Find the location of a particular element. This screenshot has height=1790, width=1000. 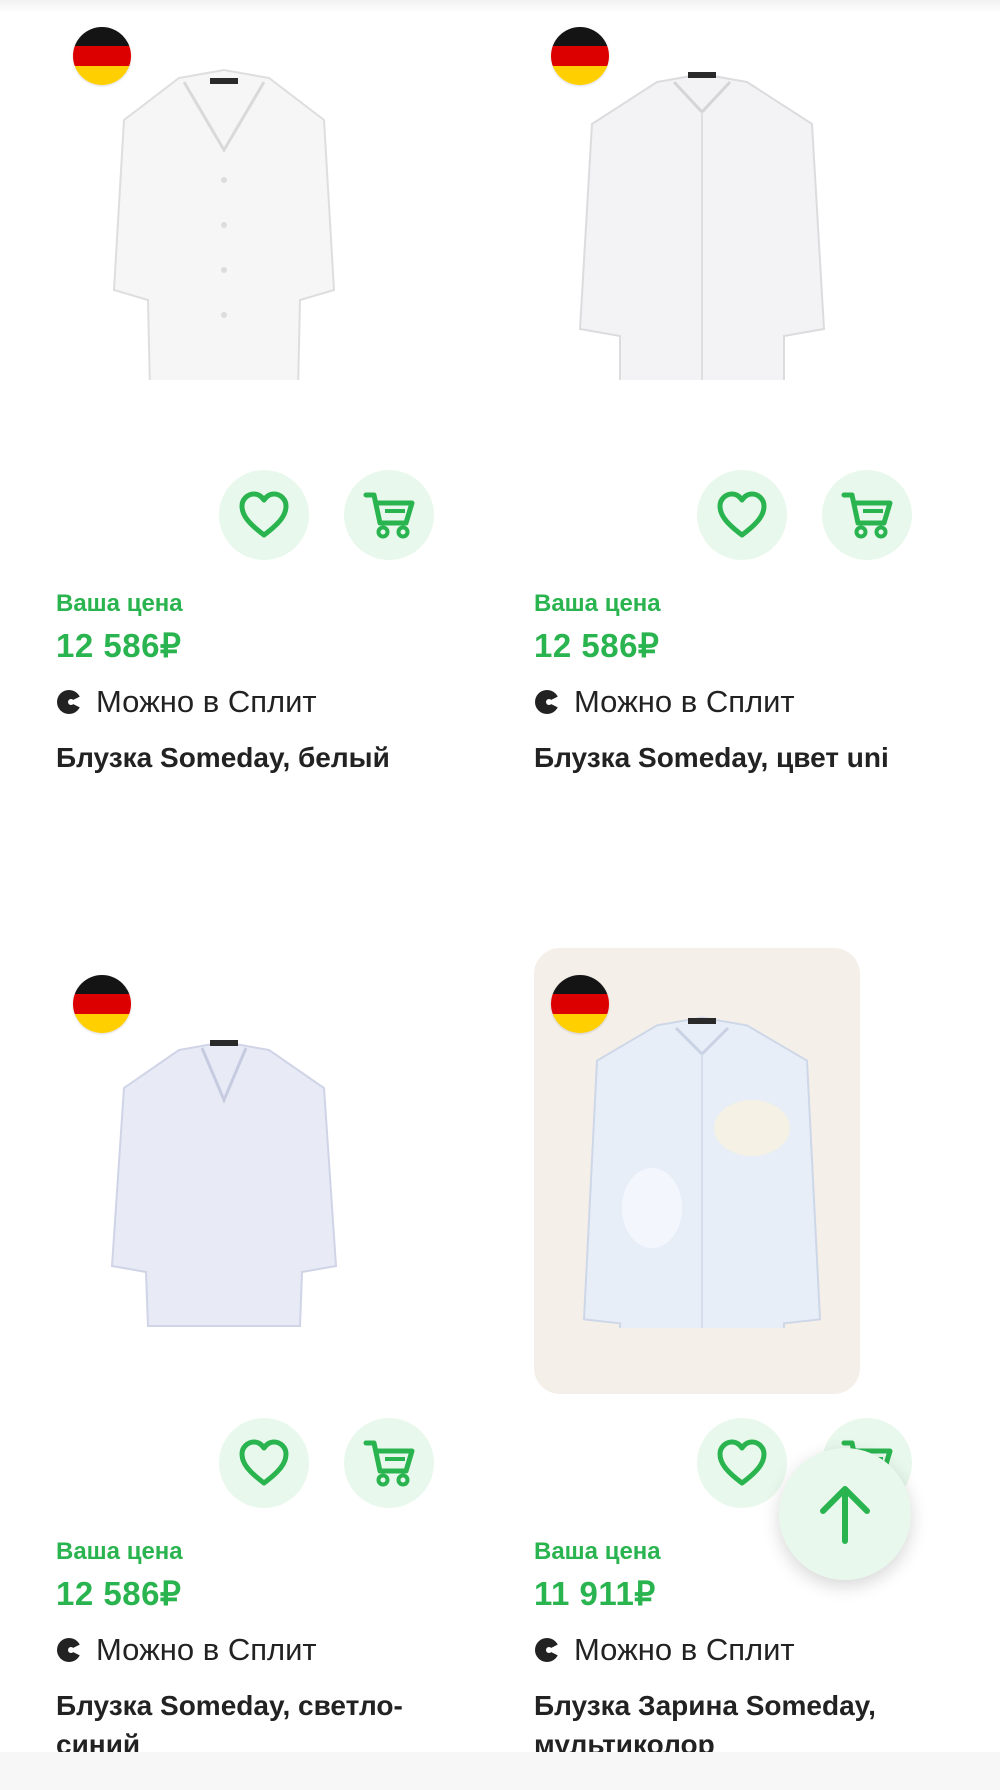

scroll-to-top-button is located at coordinates (845, 1514).